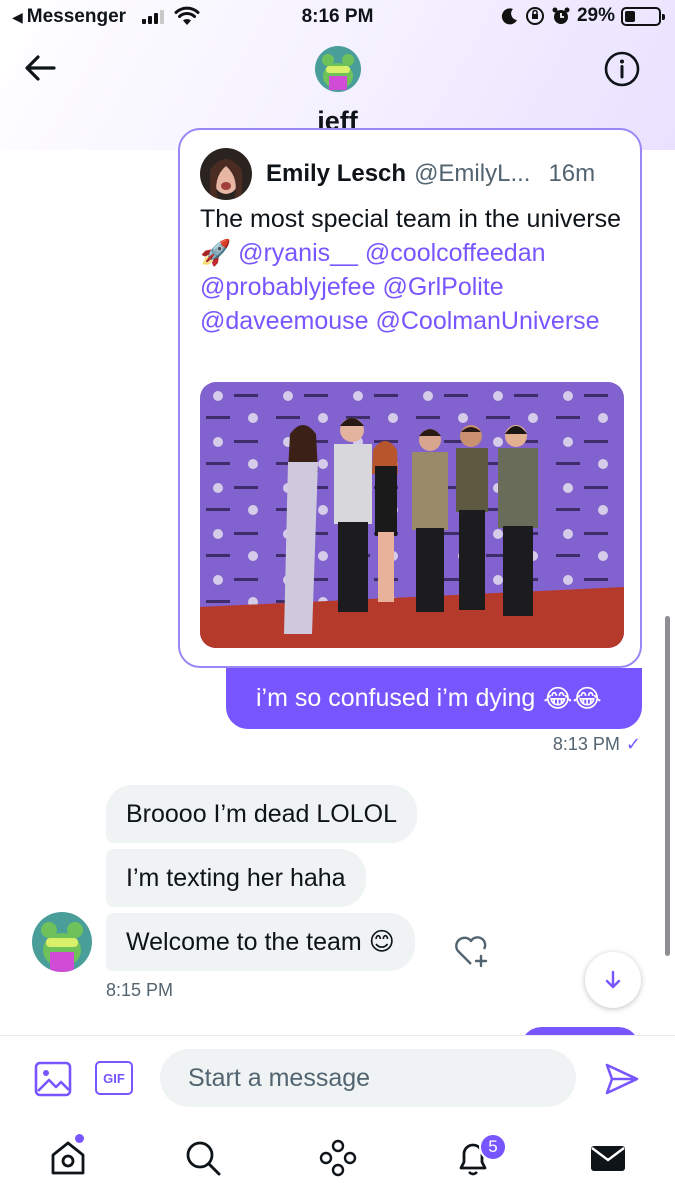  I want to click on message-composer: GIF, so click(337, 1078).